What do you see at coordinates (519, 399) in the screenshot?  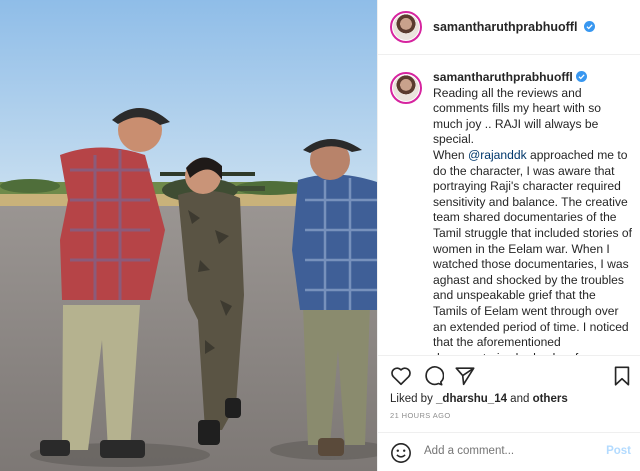 I see `likes-and: and` at bounding box center [519, 399].